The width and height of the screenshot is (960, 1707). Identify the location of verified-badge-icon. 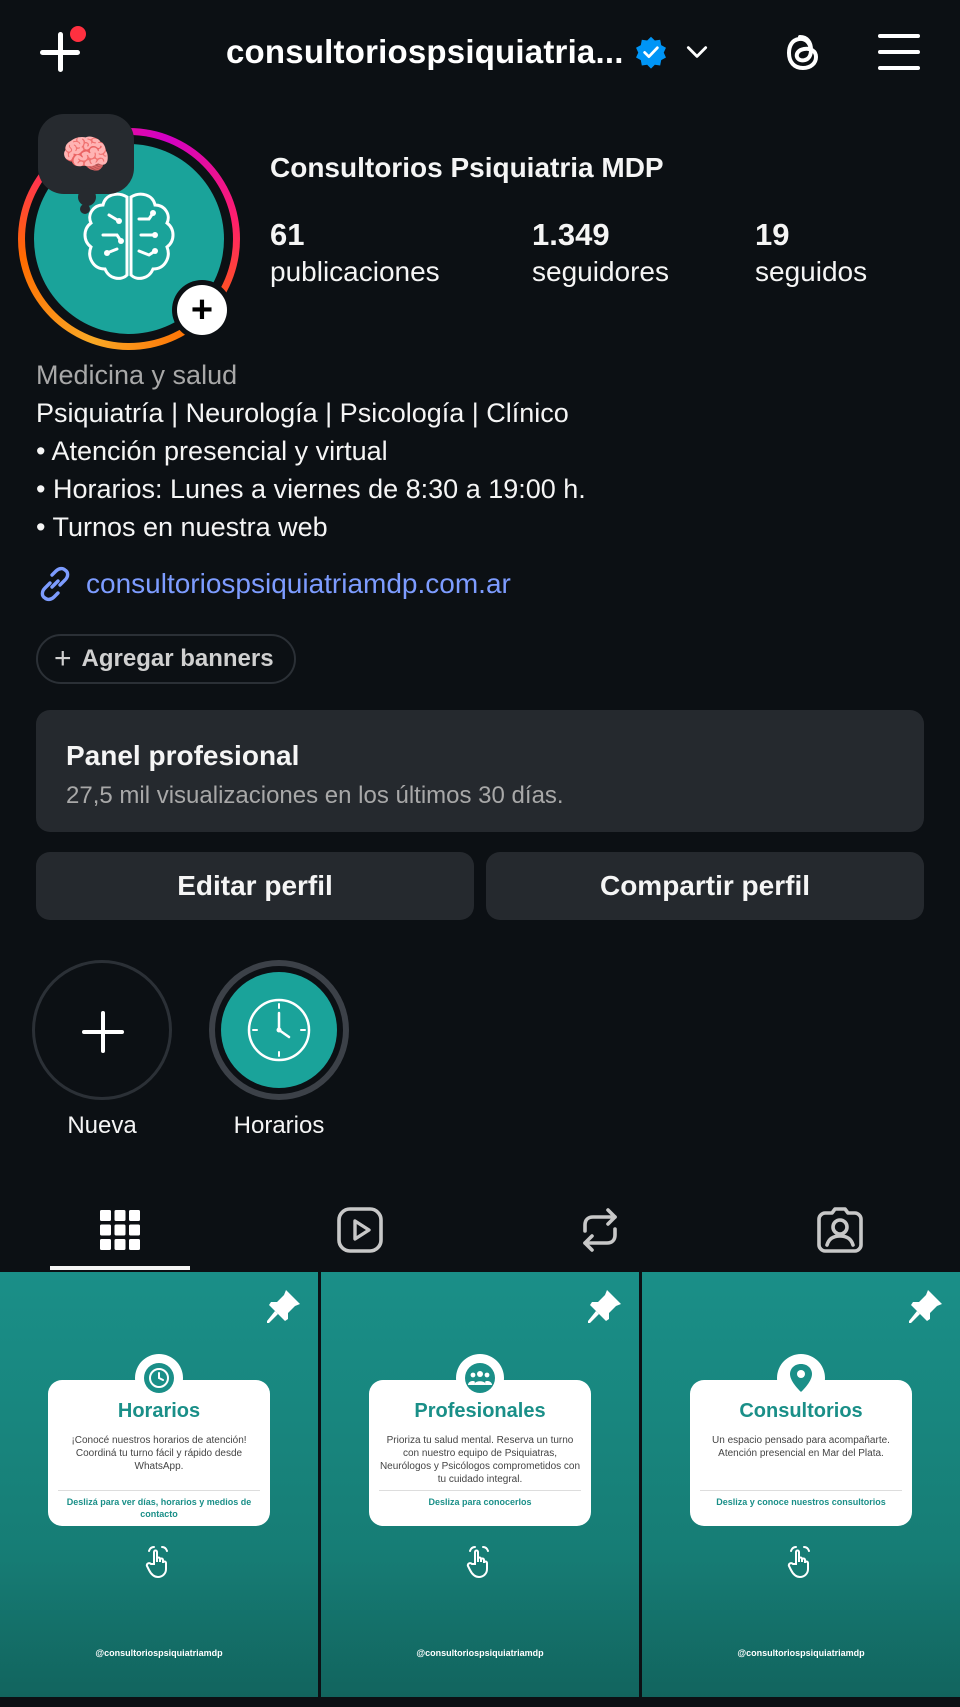
(650, 52).